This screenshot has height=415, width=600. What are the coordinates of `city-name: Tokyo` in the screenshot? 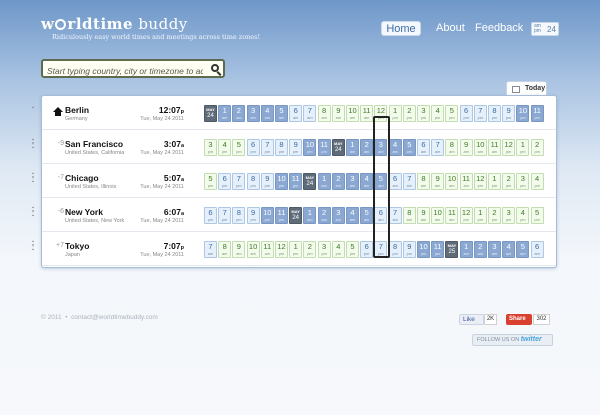 It's located at (77, 246).